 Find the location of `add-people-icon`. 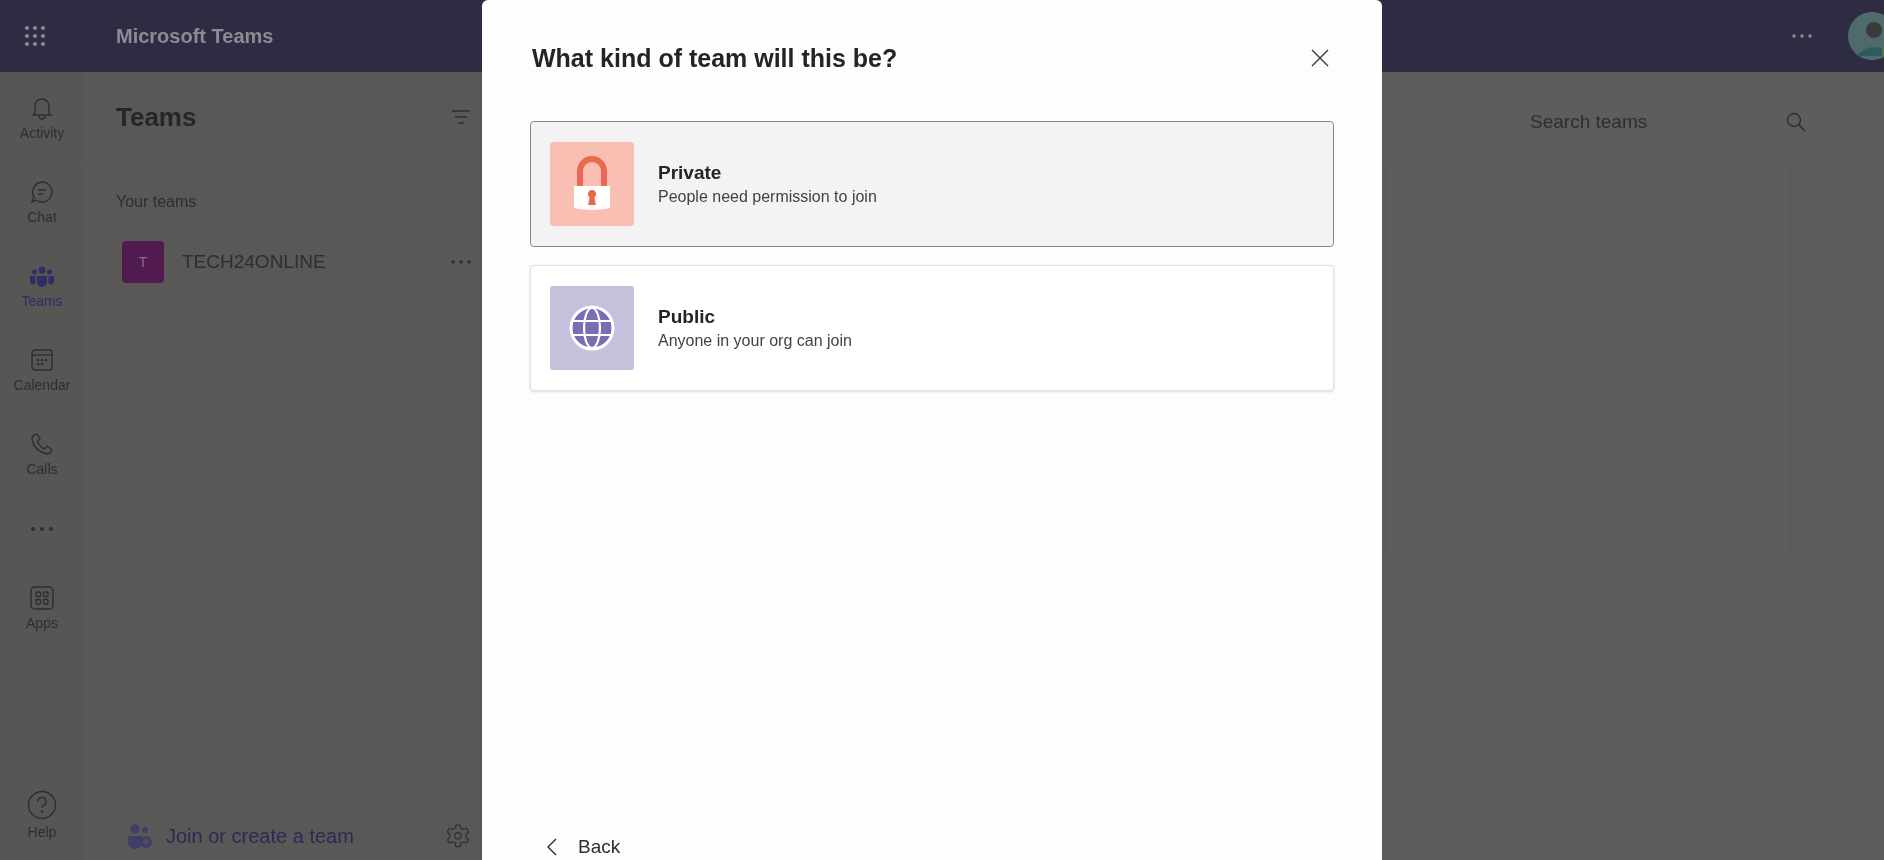

add-people-icon is located at coordinates (140, 836).